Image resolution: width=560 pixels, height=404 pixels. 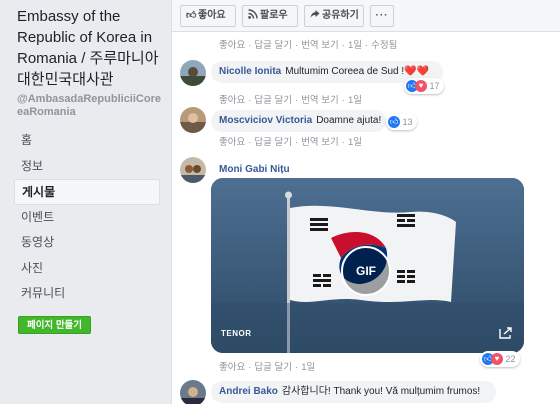 I want to click on like-page-label: 좋아요, so click(x=212, y=15).